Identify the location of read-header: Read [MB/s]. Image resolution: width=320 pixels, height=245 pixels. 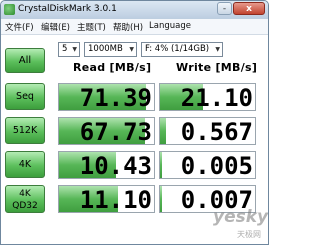
(112, 67).